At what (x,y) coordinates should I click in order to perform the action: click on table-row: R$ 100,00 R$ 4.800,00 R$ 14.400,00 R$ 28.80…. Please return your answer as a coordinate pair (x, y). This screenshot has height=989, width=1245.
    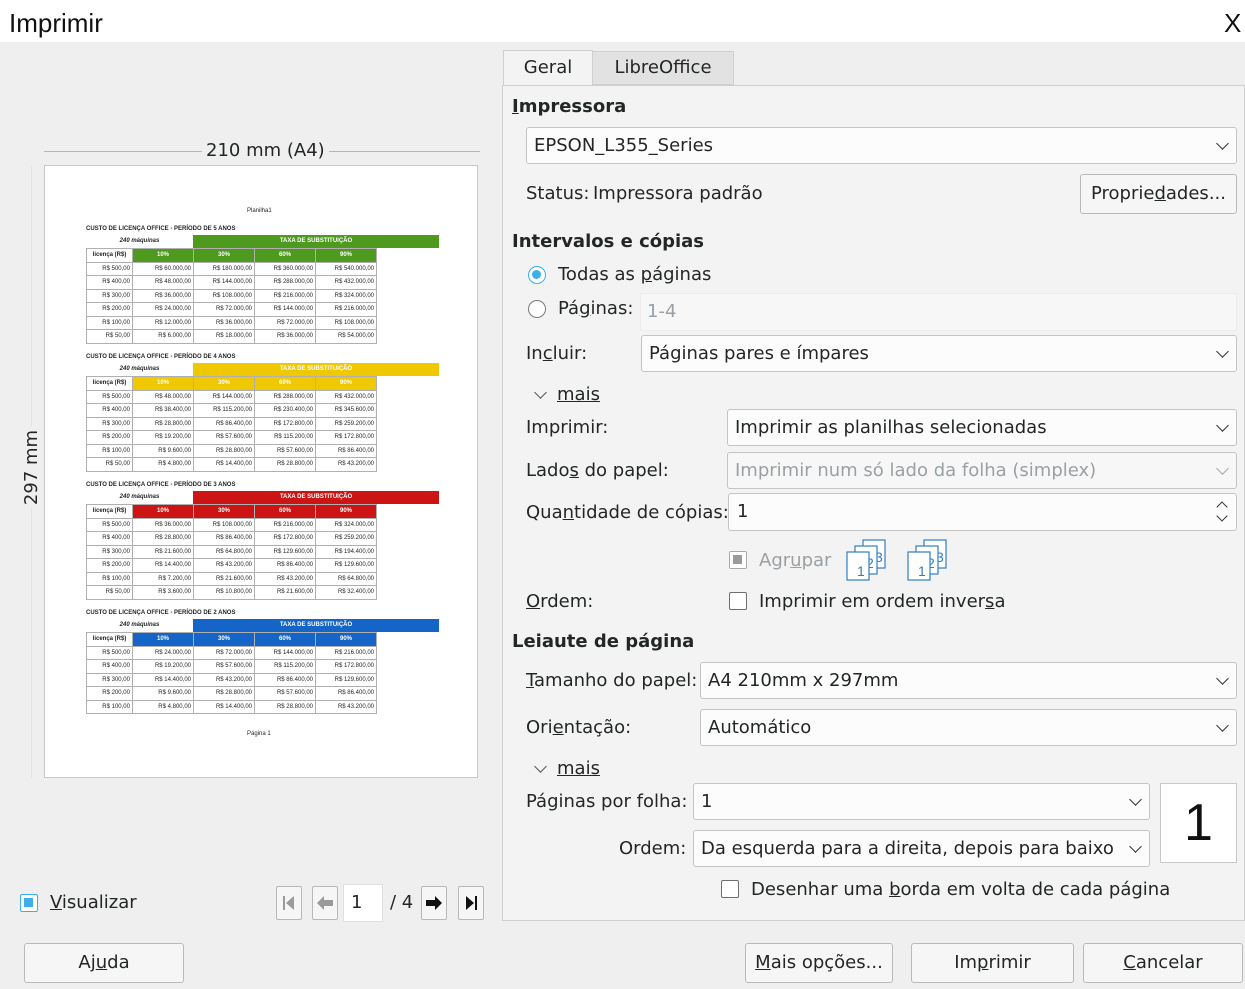
    Looking at the image, I should click on (231, 706).